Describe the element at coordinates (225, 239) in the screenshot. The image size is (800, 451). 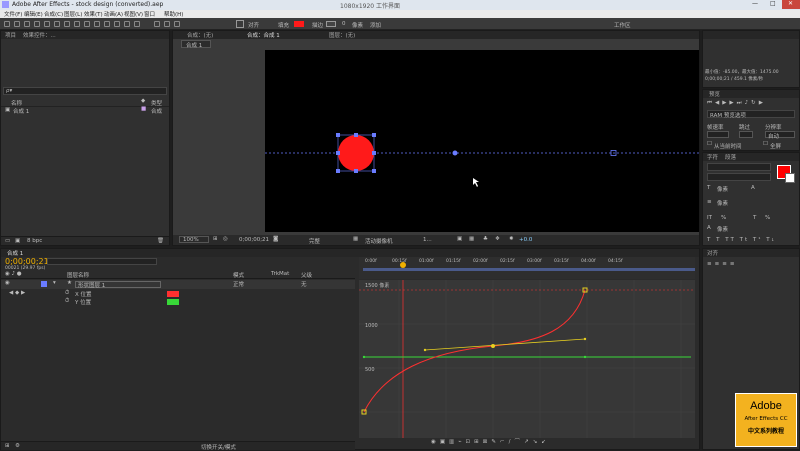
I see `mask-icon: ◎` at that location.